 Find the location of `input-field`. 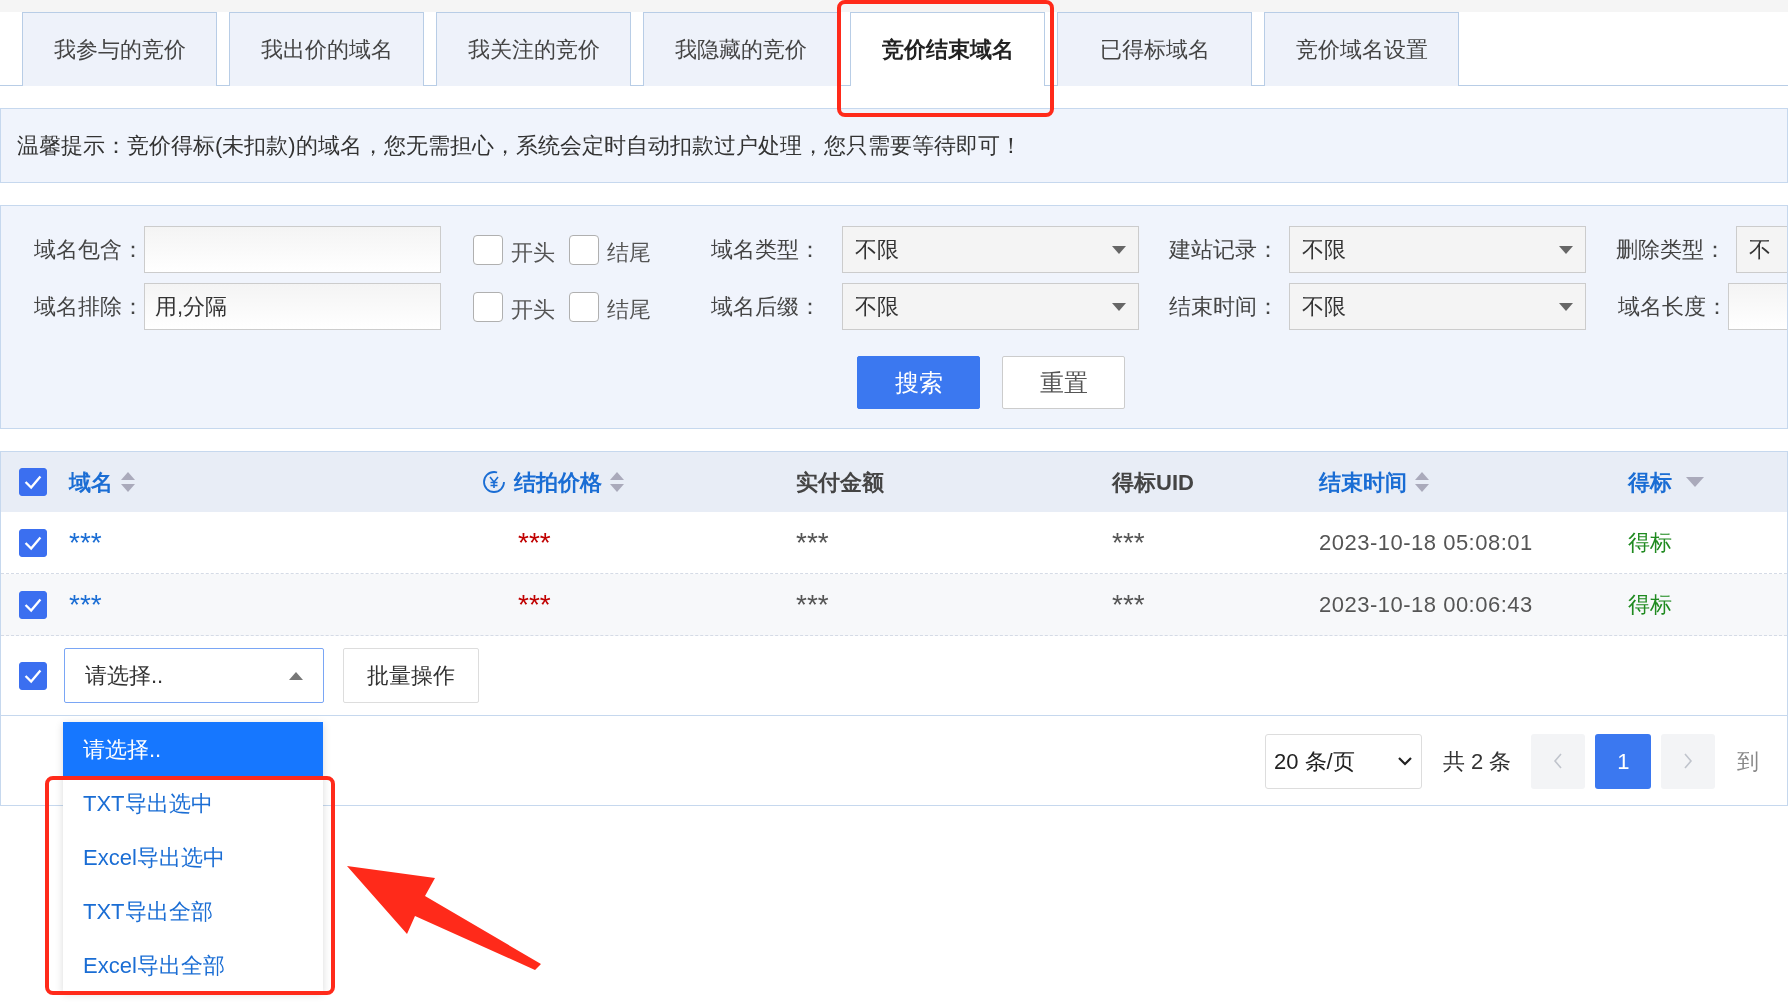

input-field is located at coordinates (292, 249).